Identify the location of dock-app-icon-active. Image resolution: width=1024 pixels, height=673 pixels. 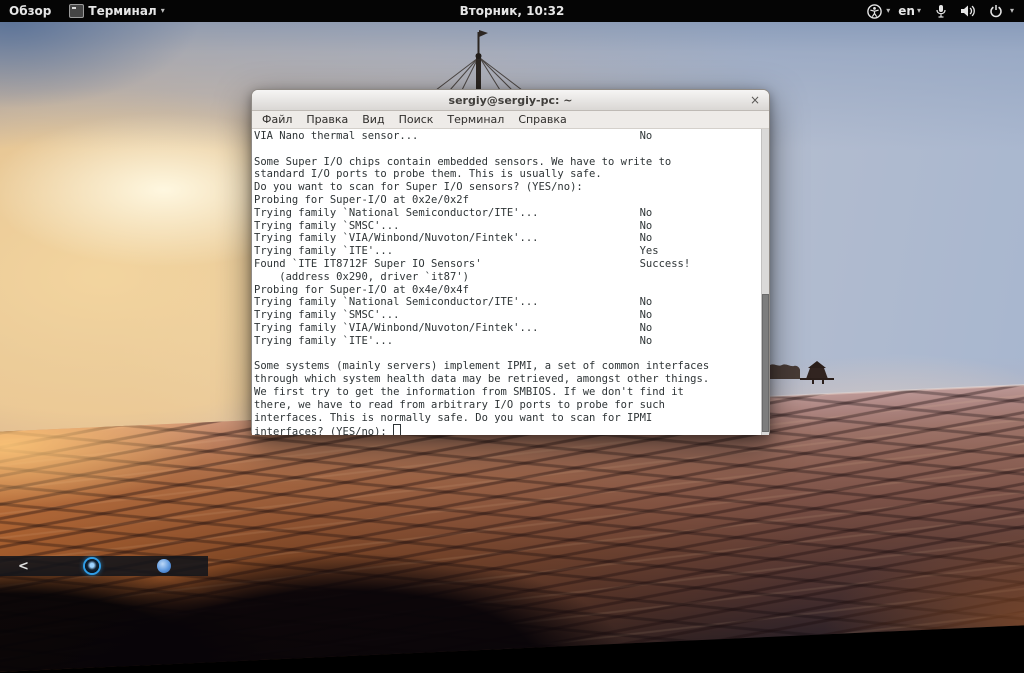
(91, 566).